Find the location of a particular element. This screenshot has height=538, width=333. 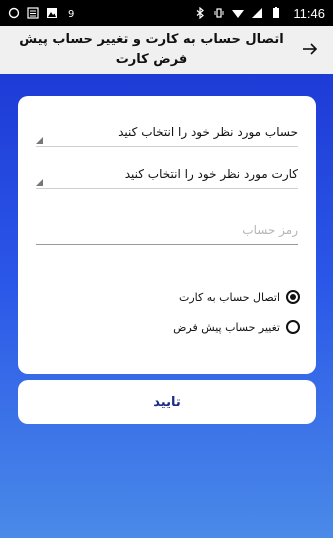

account-select: حساب مورد نظر خود را انتخاب کنید is located at coordinates (167, 132).